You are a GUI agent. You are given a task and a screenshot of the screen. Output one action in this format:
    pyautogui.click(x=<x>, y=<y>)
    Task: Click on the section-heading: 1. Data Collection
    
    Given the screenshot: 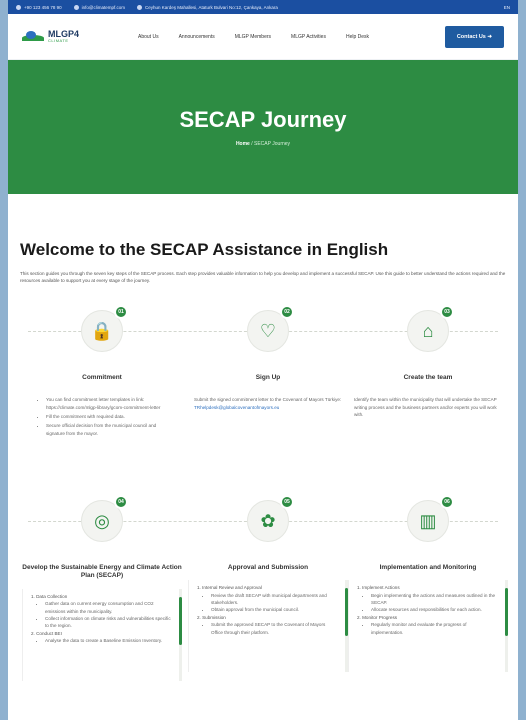 What is the action you would take?
    pyautogui.click(x=49, y=596)
    